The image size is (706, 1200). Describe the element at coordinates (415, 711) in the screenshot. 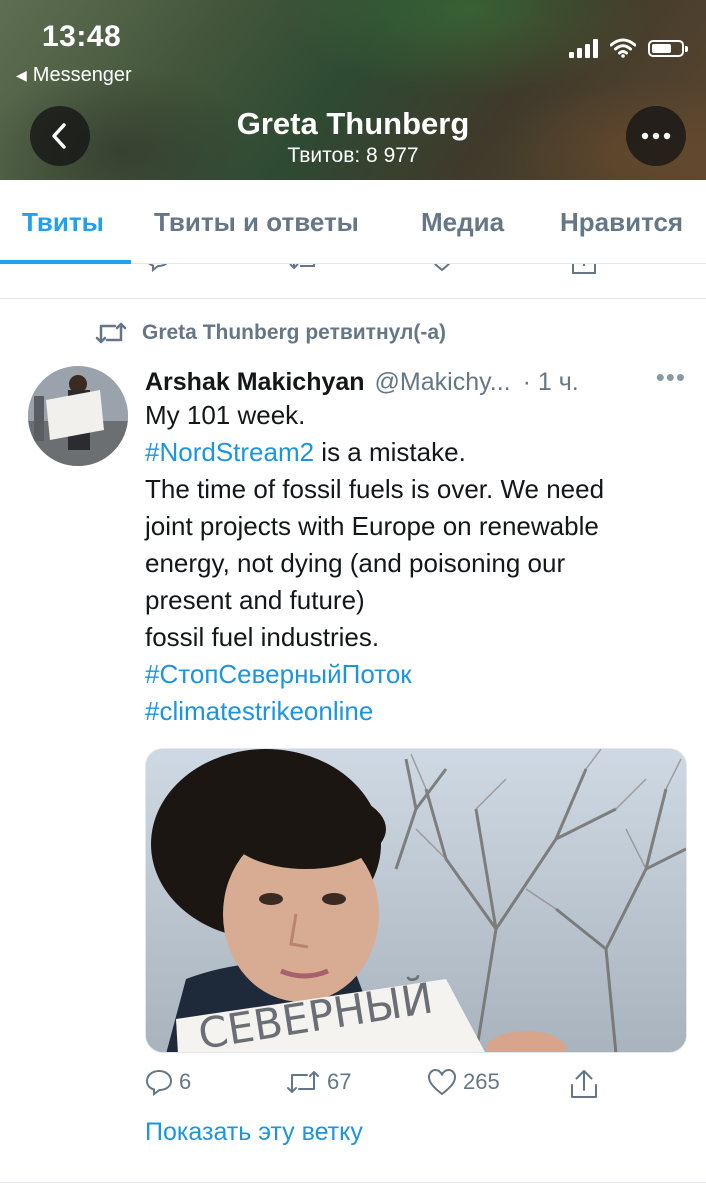

I see `hashtag-link: #climatestrikeonline` at that location.